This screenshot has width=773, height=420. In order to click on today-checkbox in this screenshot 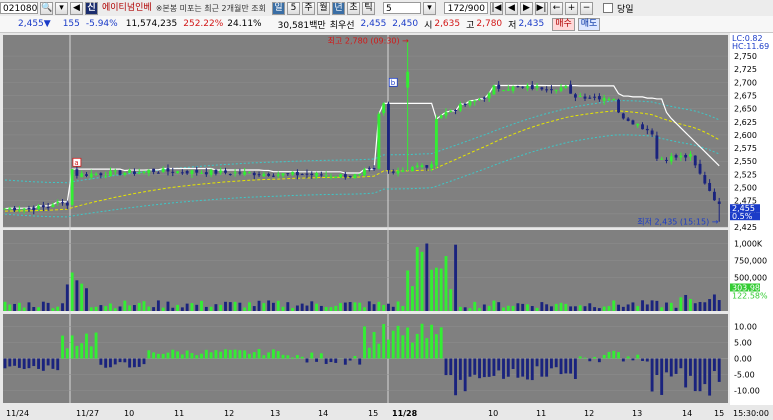, I will do `click(607, 8)`.